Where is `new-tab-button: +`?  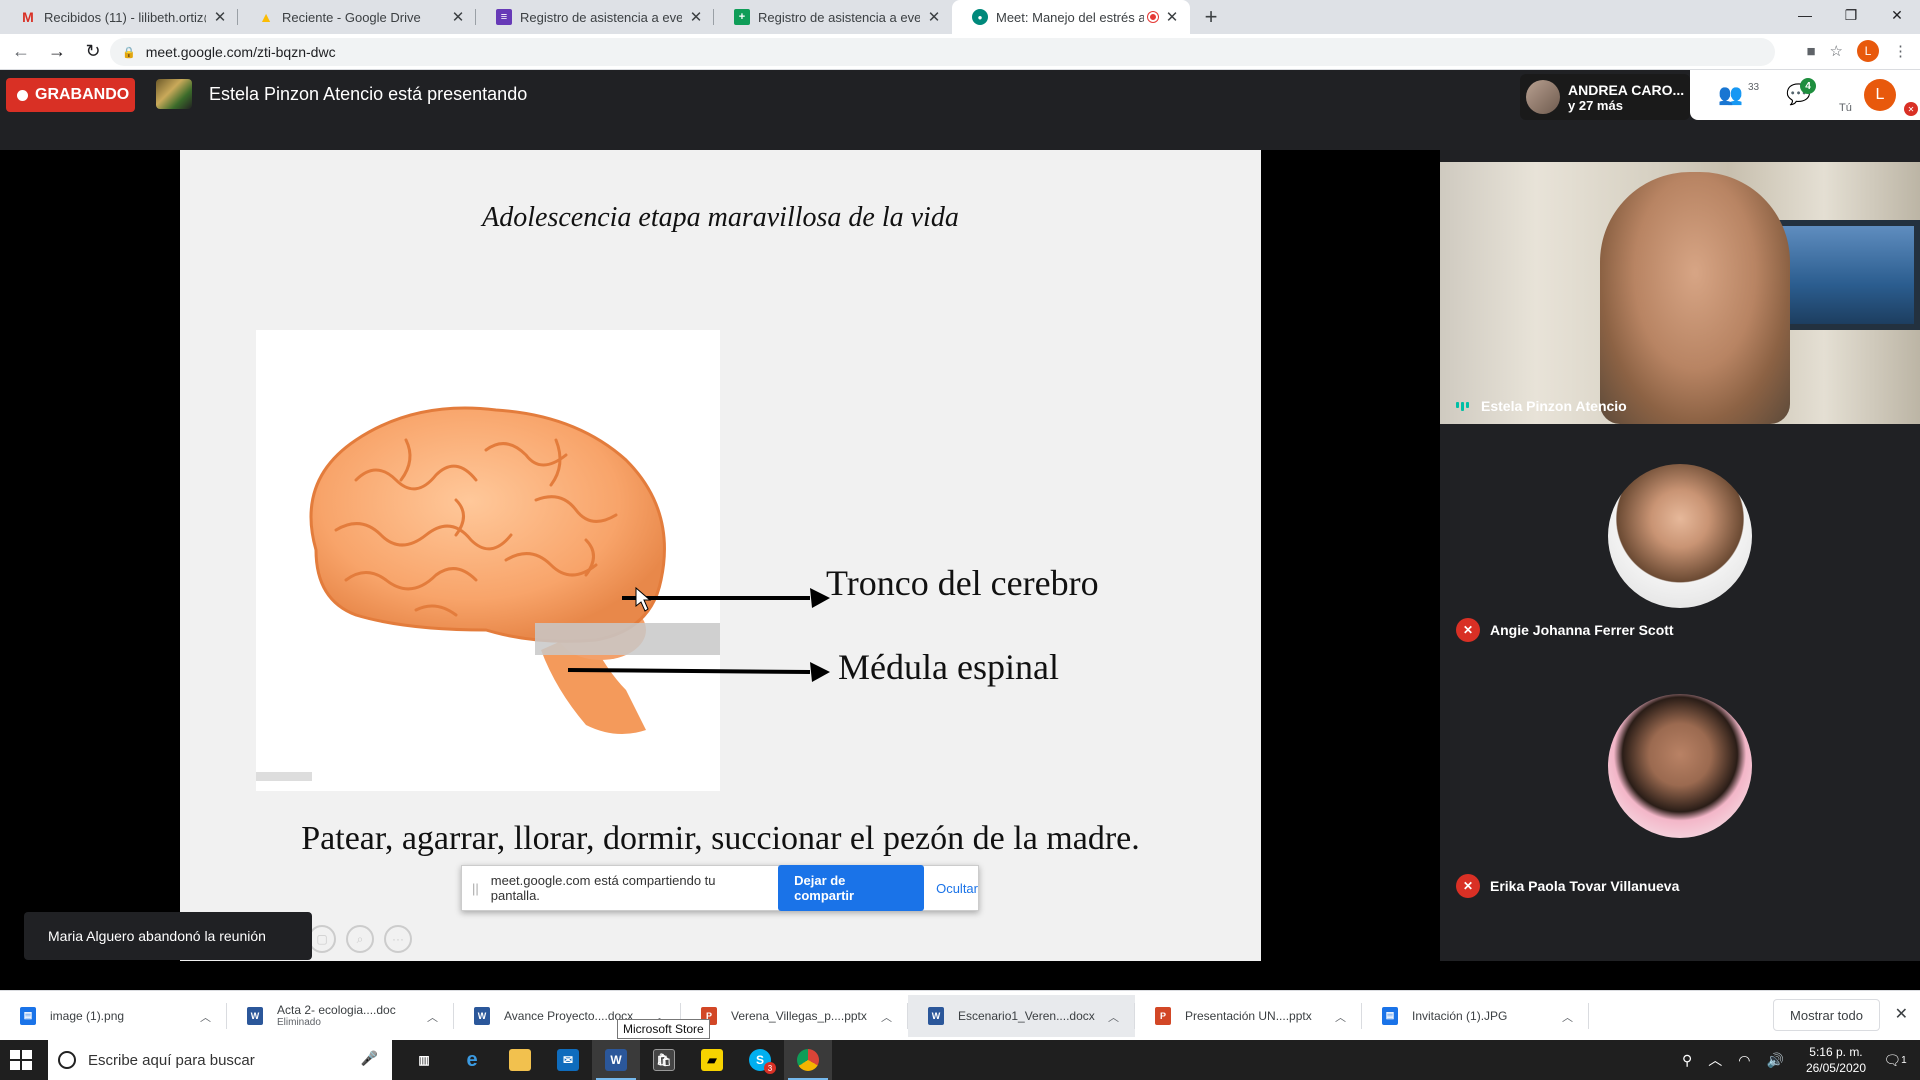 new-tab-button: + is located at coordinates (1211, 17).